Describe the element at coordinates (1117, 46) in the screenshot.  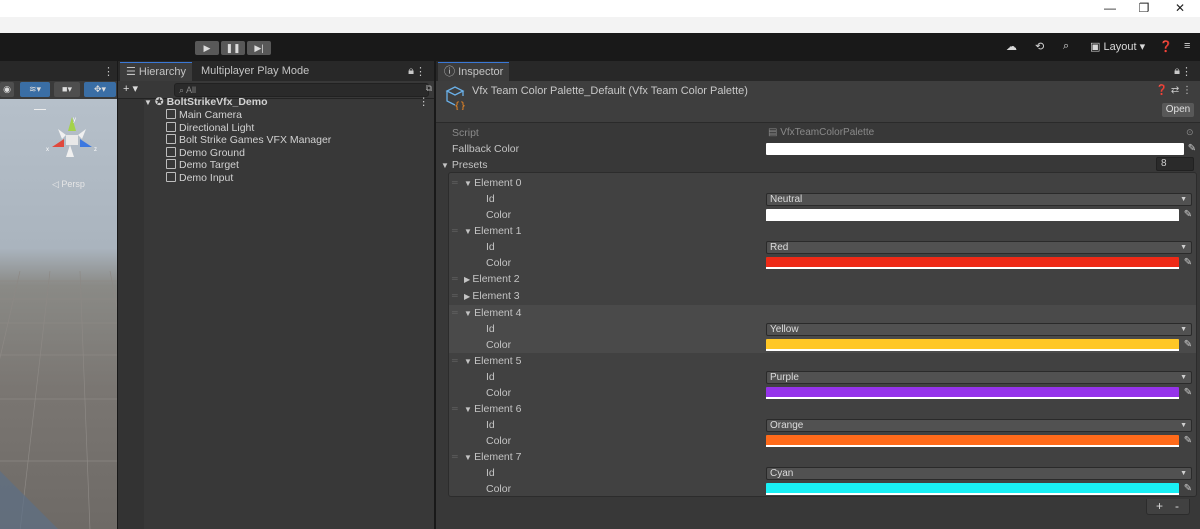
I see `layout-dropdown: ▣ Layout ▾` at that location.